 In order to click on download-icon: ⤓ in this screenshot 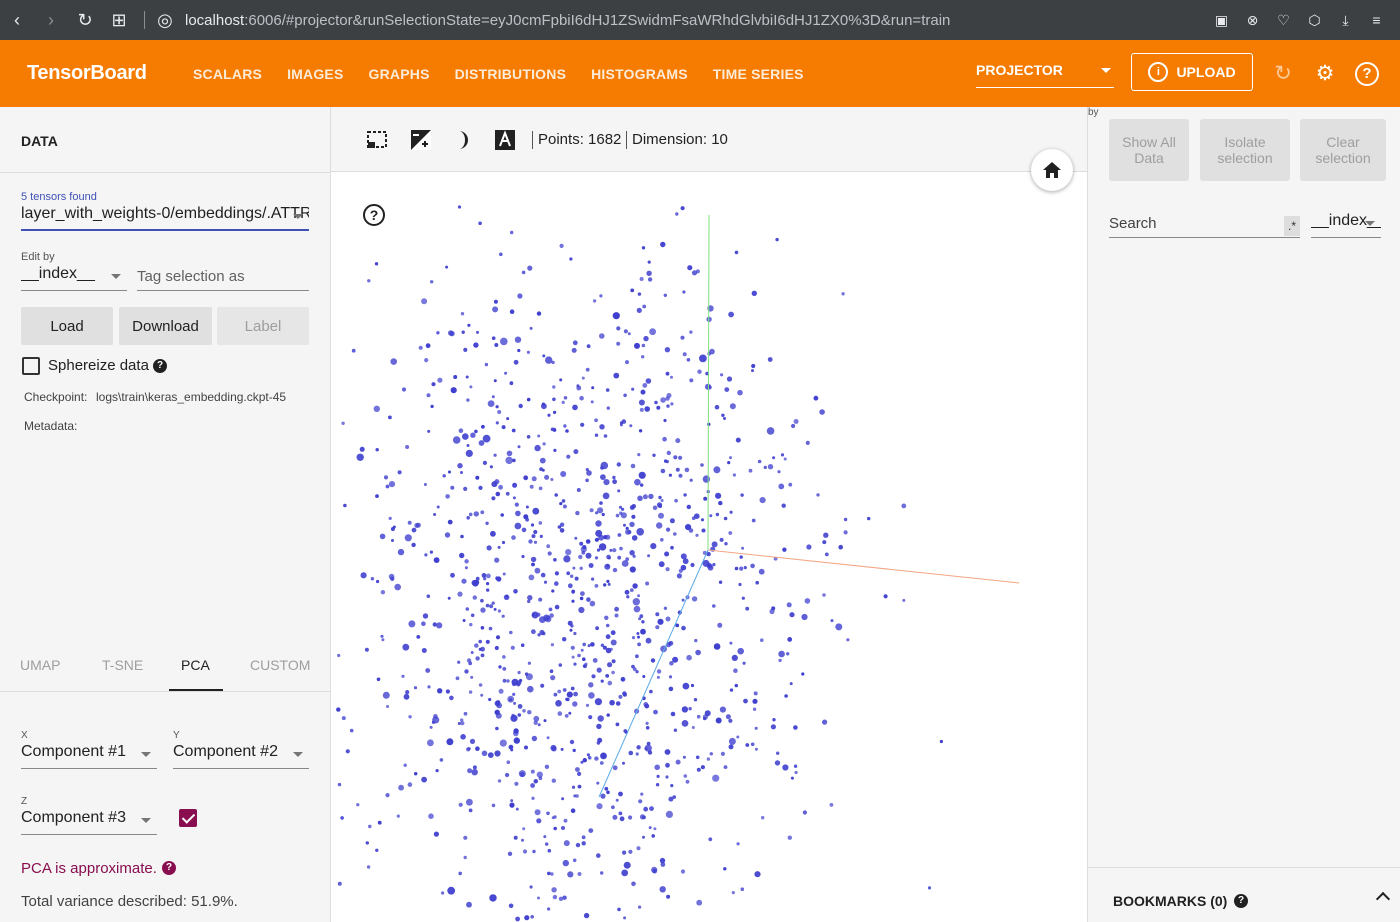, I will do `click(1345, 20)`.